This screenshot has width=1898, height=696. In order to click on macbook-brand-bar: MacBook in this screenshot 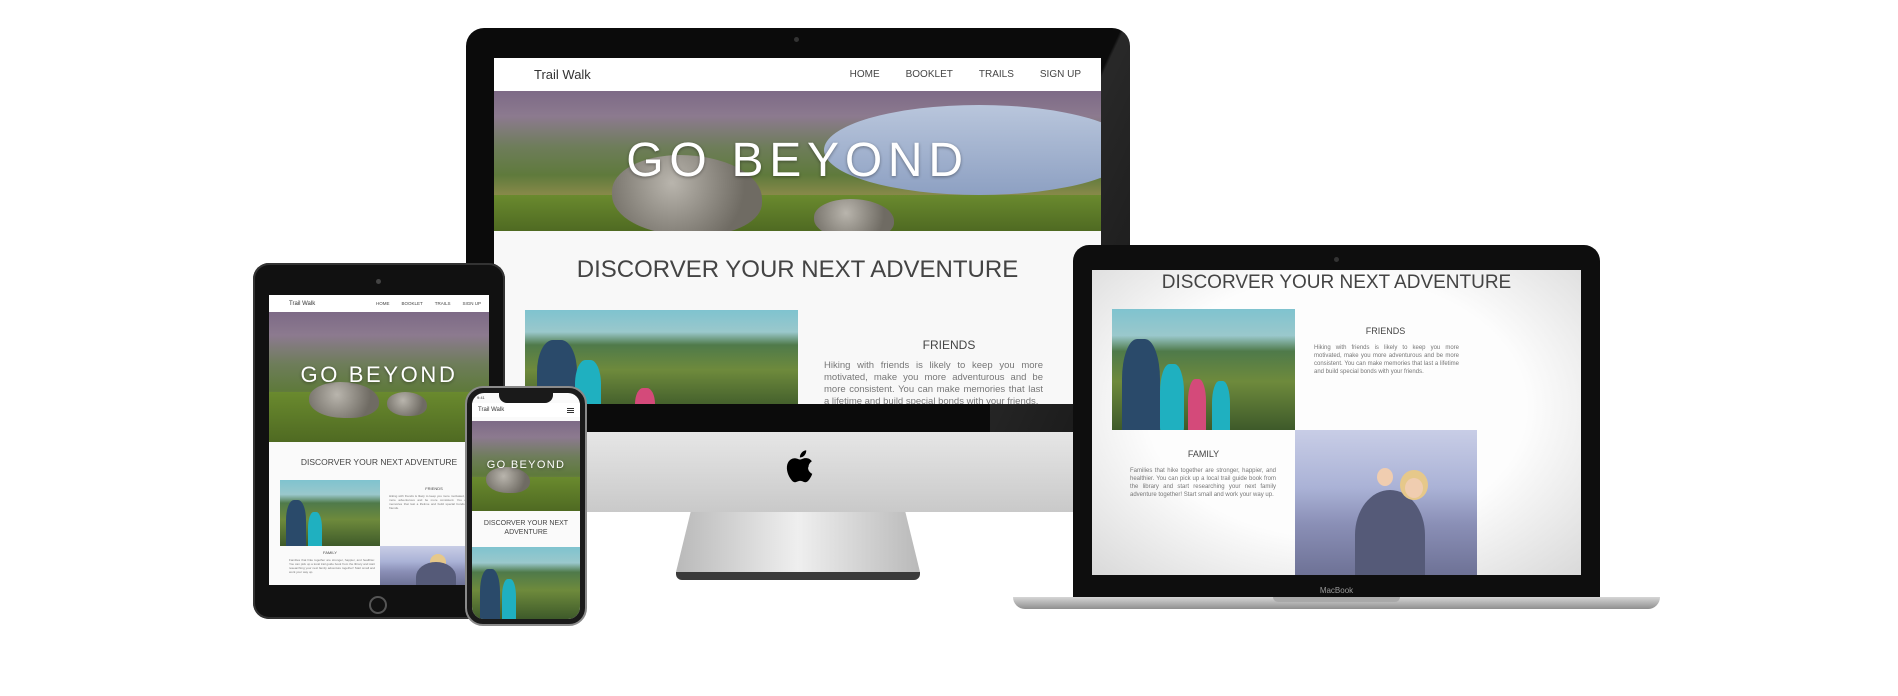, I will do `click(1336, 588)`.